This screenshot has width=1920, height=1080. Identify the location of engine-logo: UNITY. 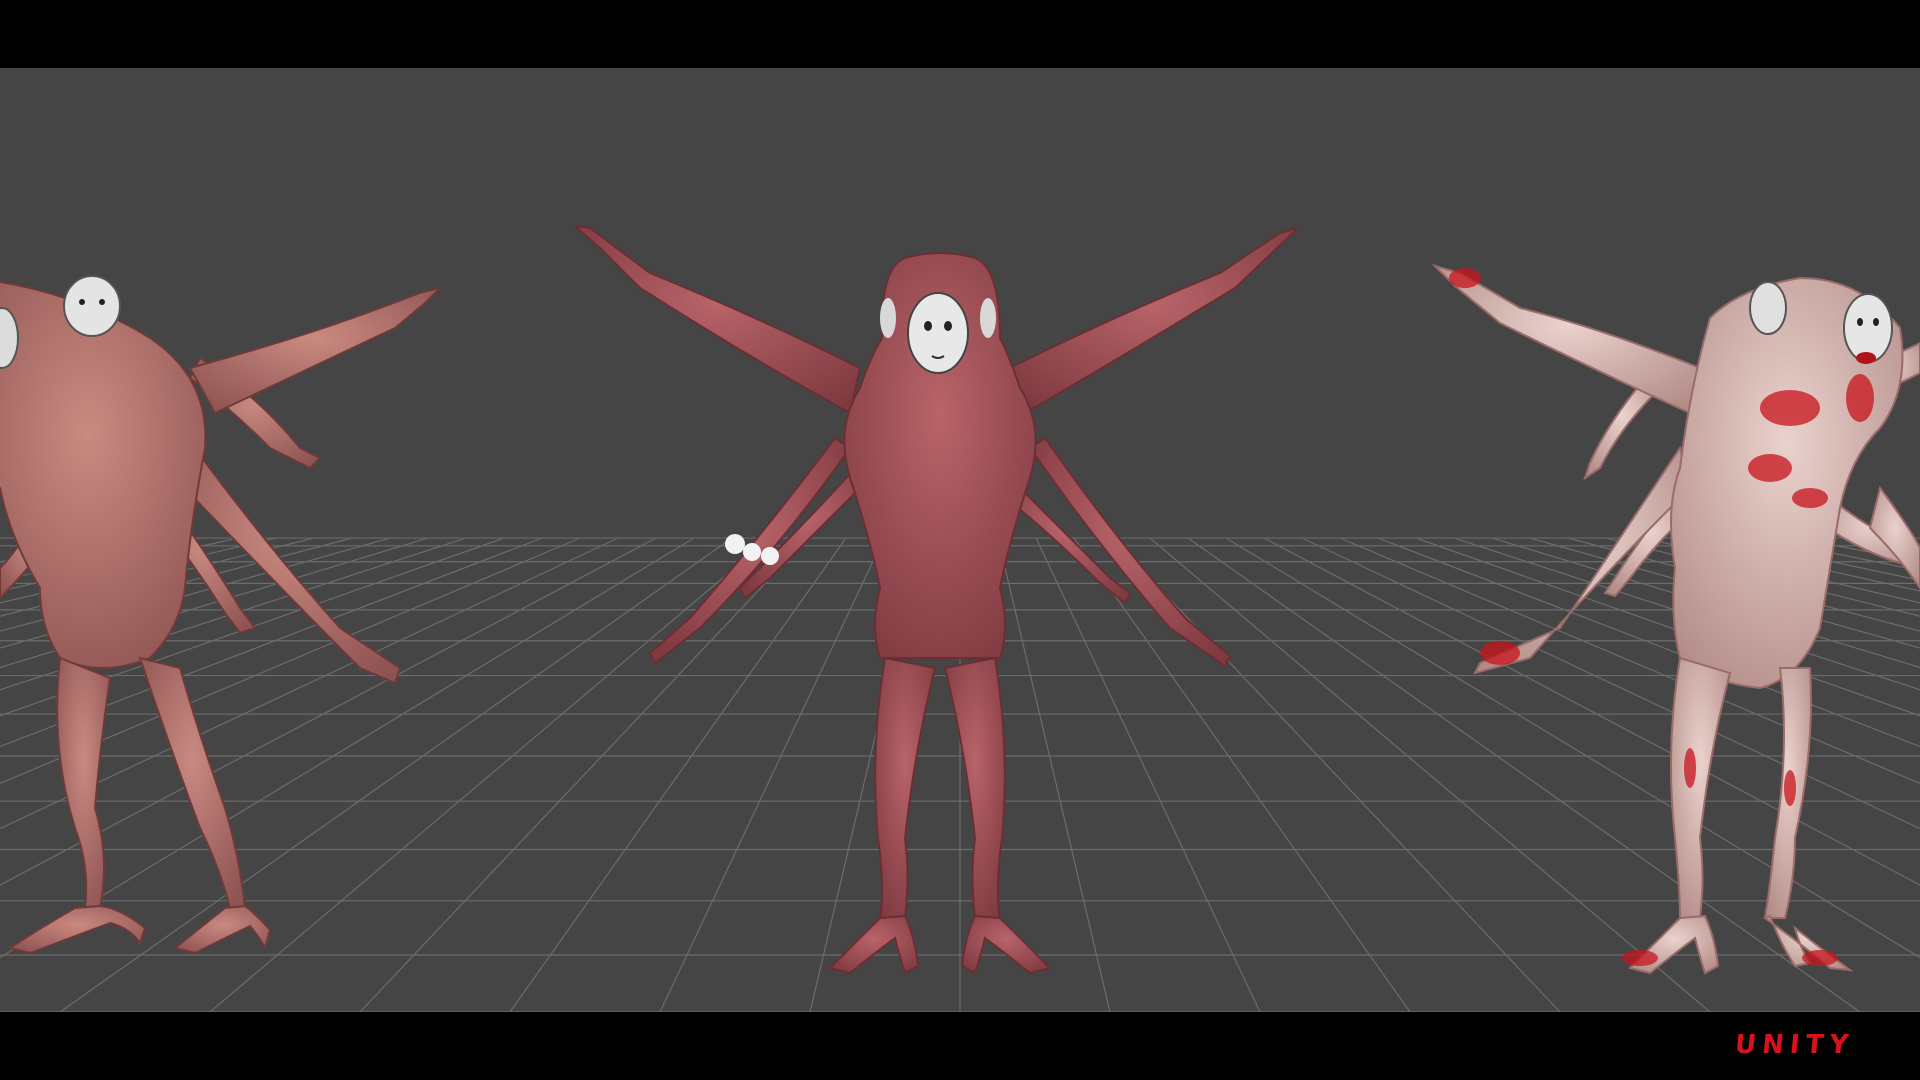
(1794, 1045).